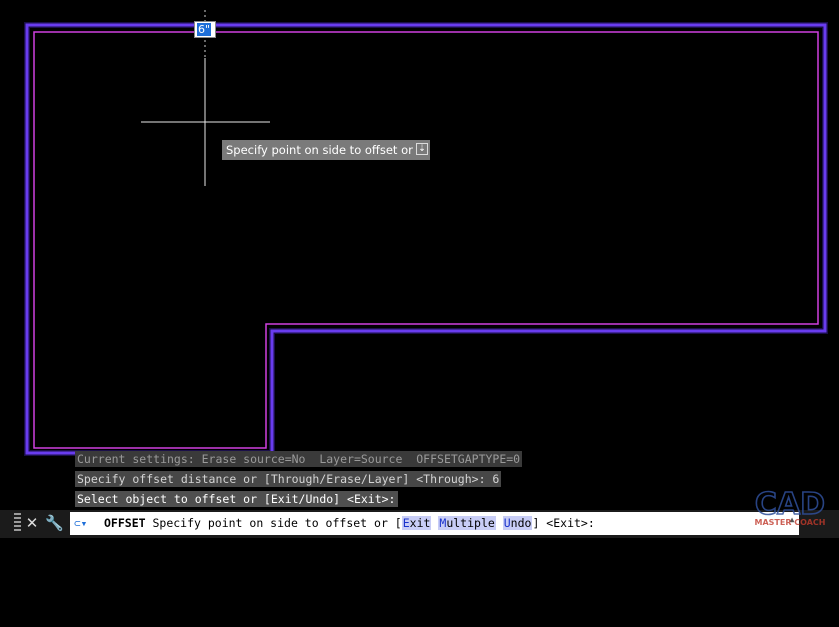  Describe the element at coordinates (32, 523) in the screenshot. I see `close-icon: ✕` at that location.